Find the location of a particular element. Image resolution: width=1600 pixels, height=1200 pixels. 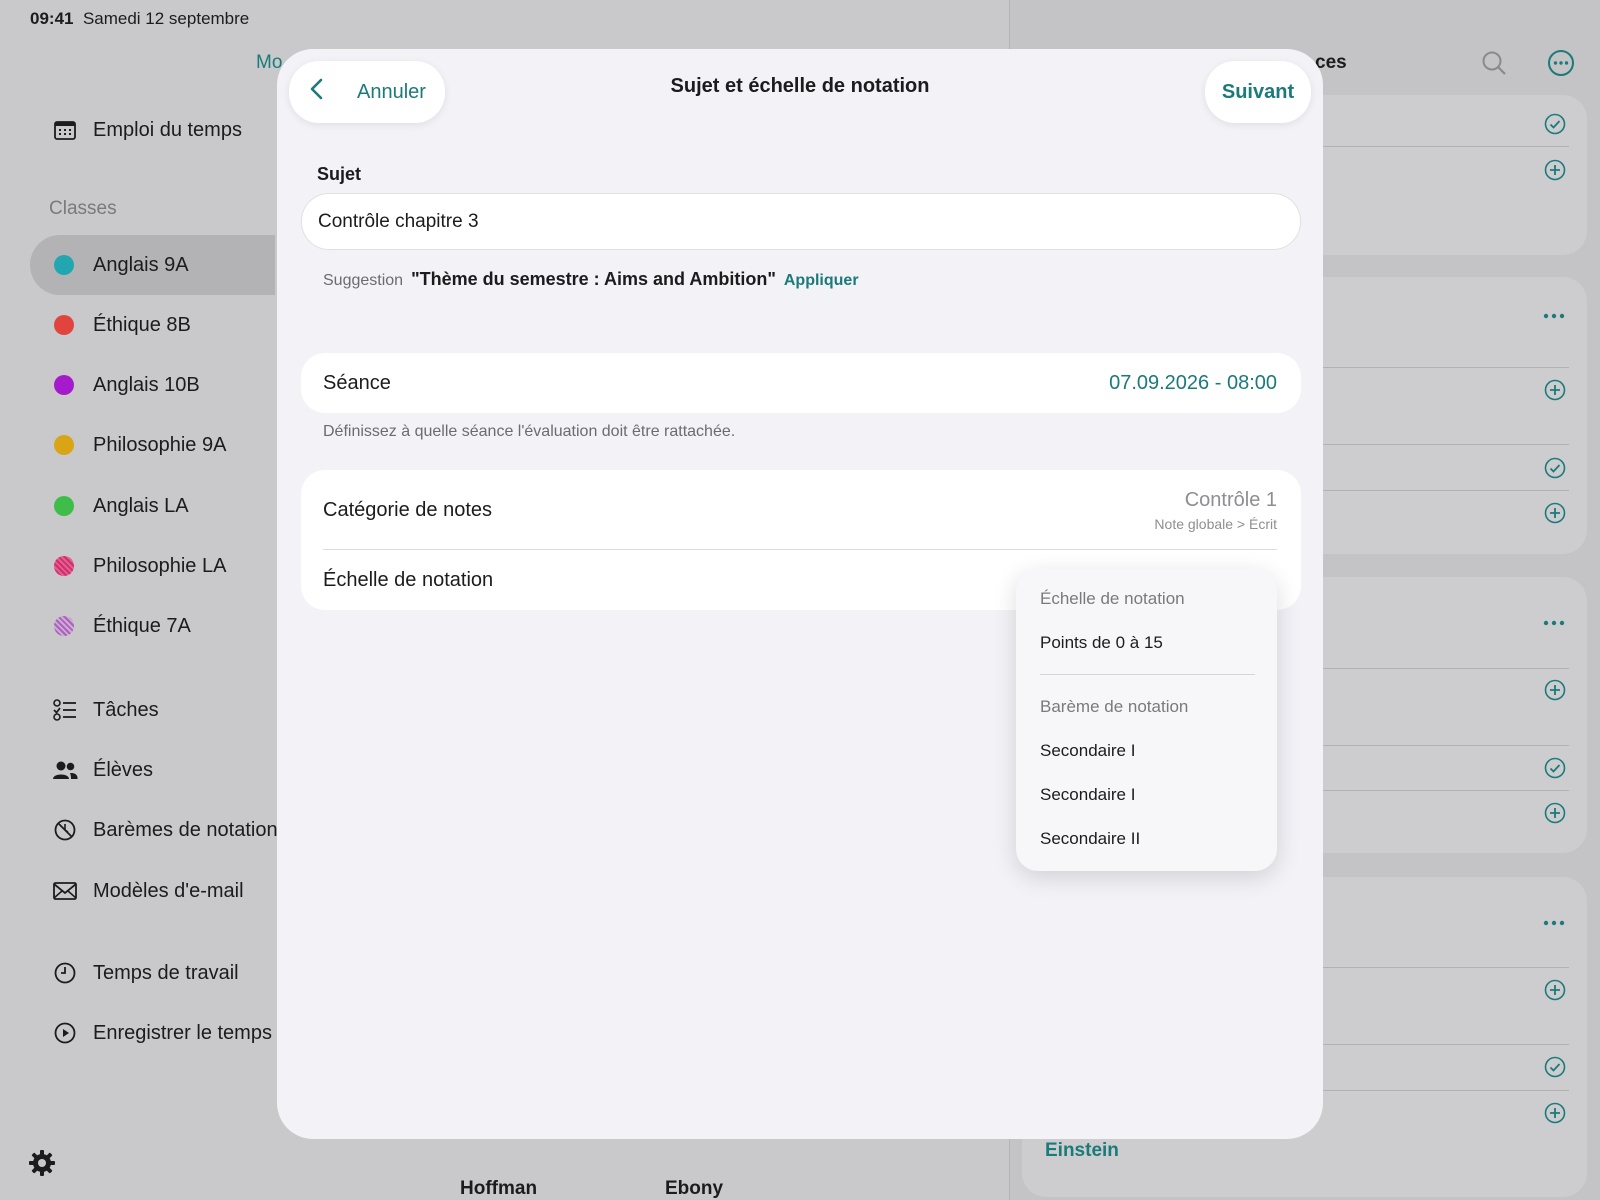

menu-option-points: Points de 0 à 15 is located at coordinates (1101, 643).